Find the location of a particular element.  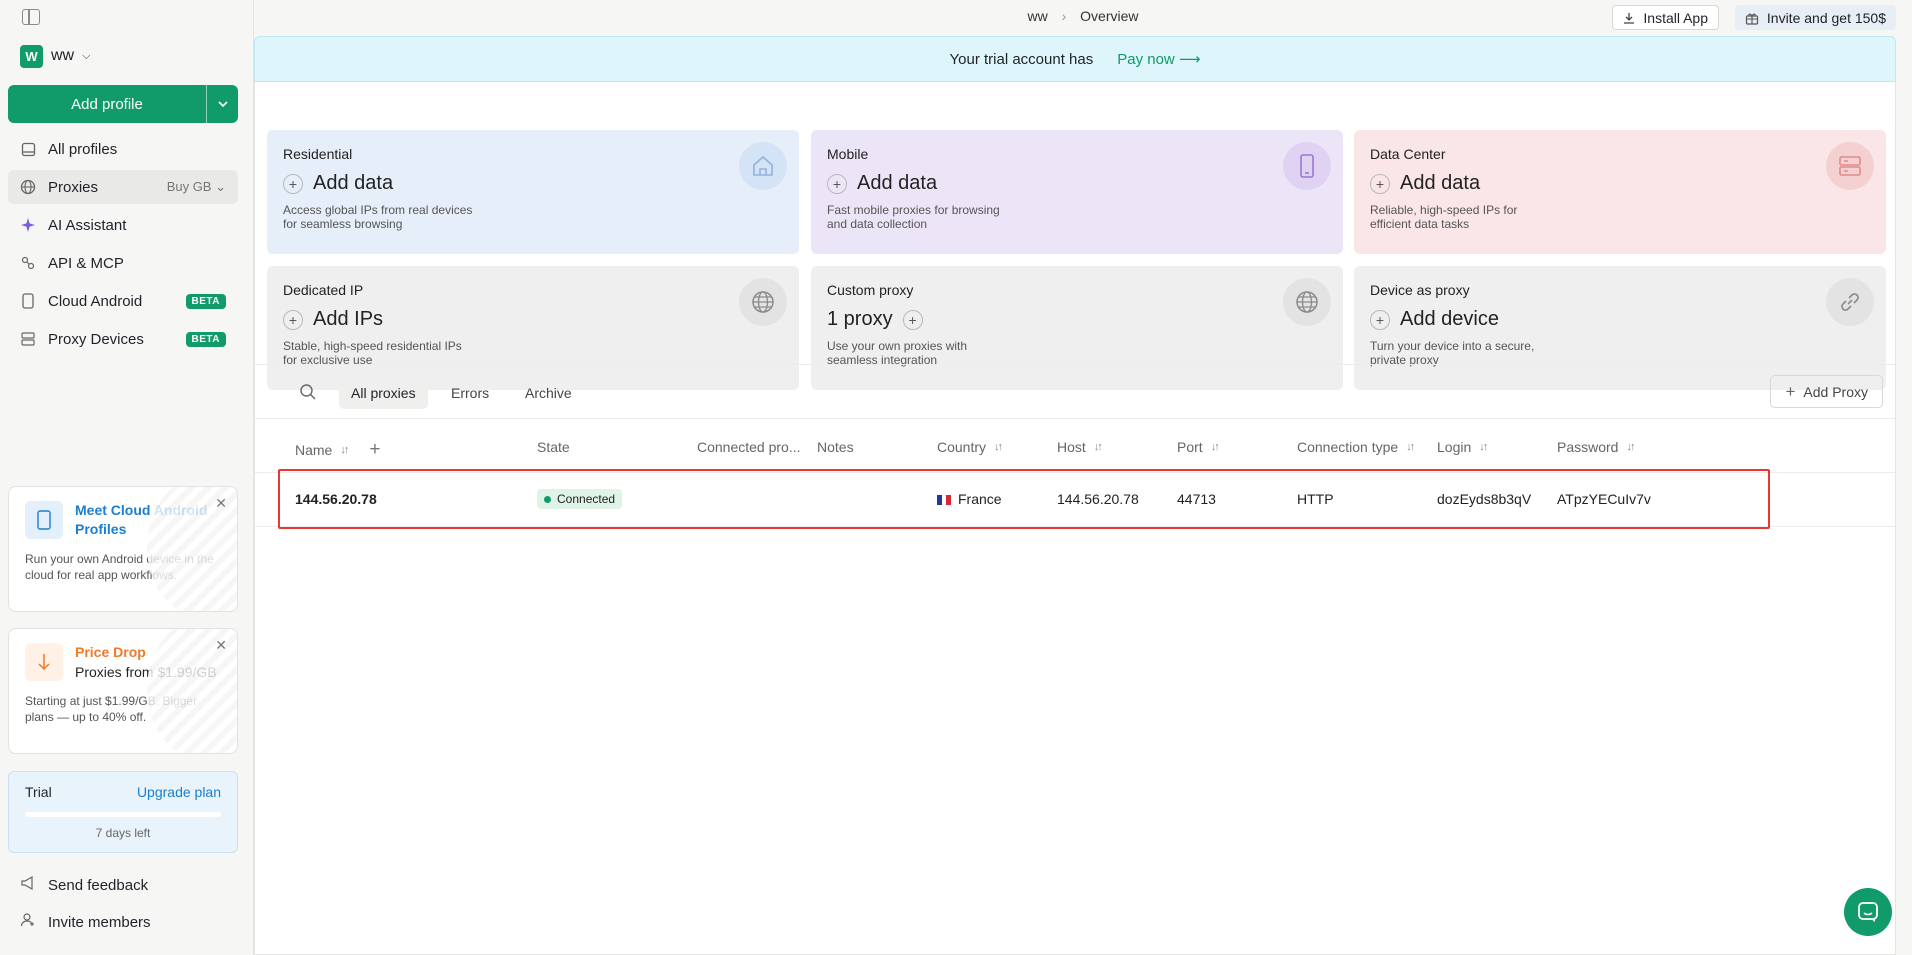

proxy-name: 144.56.20.78 is located at coordinates (336, 499).